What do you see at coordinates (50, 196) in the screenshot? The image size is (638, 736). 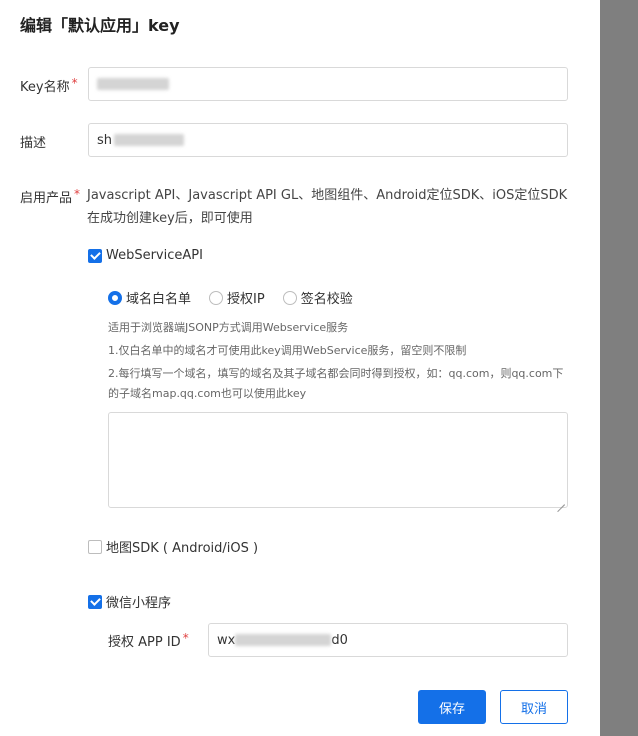 I see `product-label: 启用产品 *` at bounding box center [50, 196].